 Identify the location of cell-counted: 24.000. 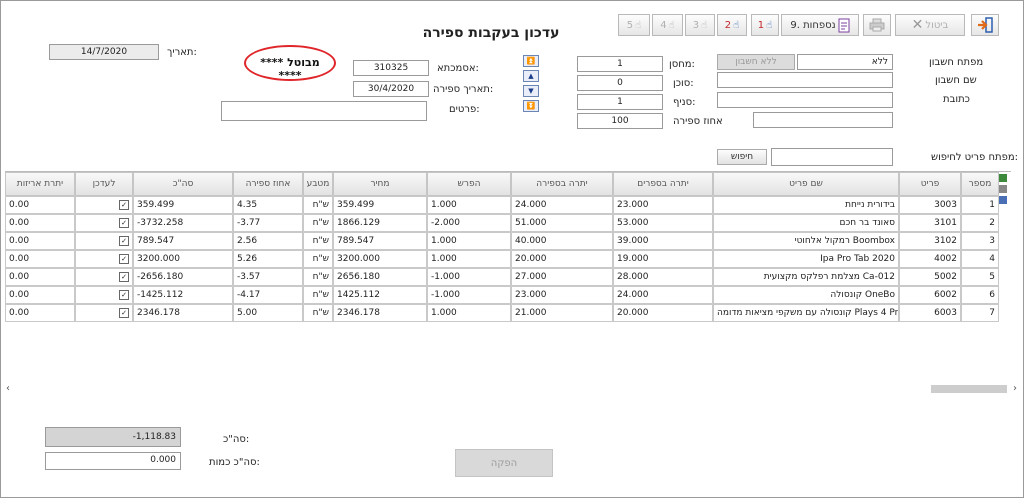
(562, 205).